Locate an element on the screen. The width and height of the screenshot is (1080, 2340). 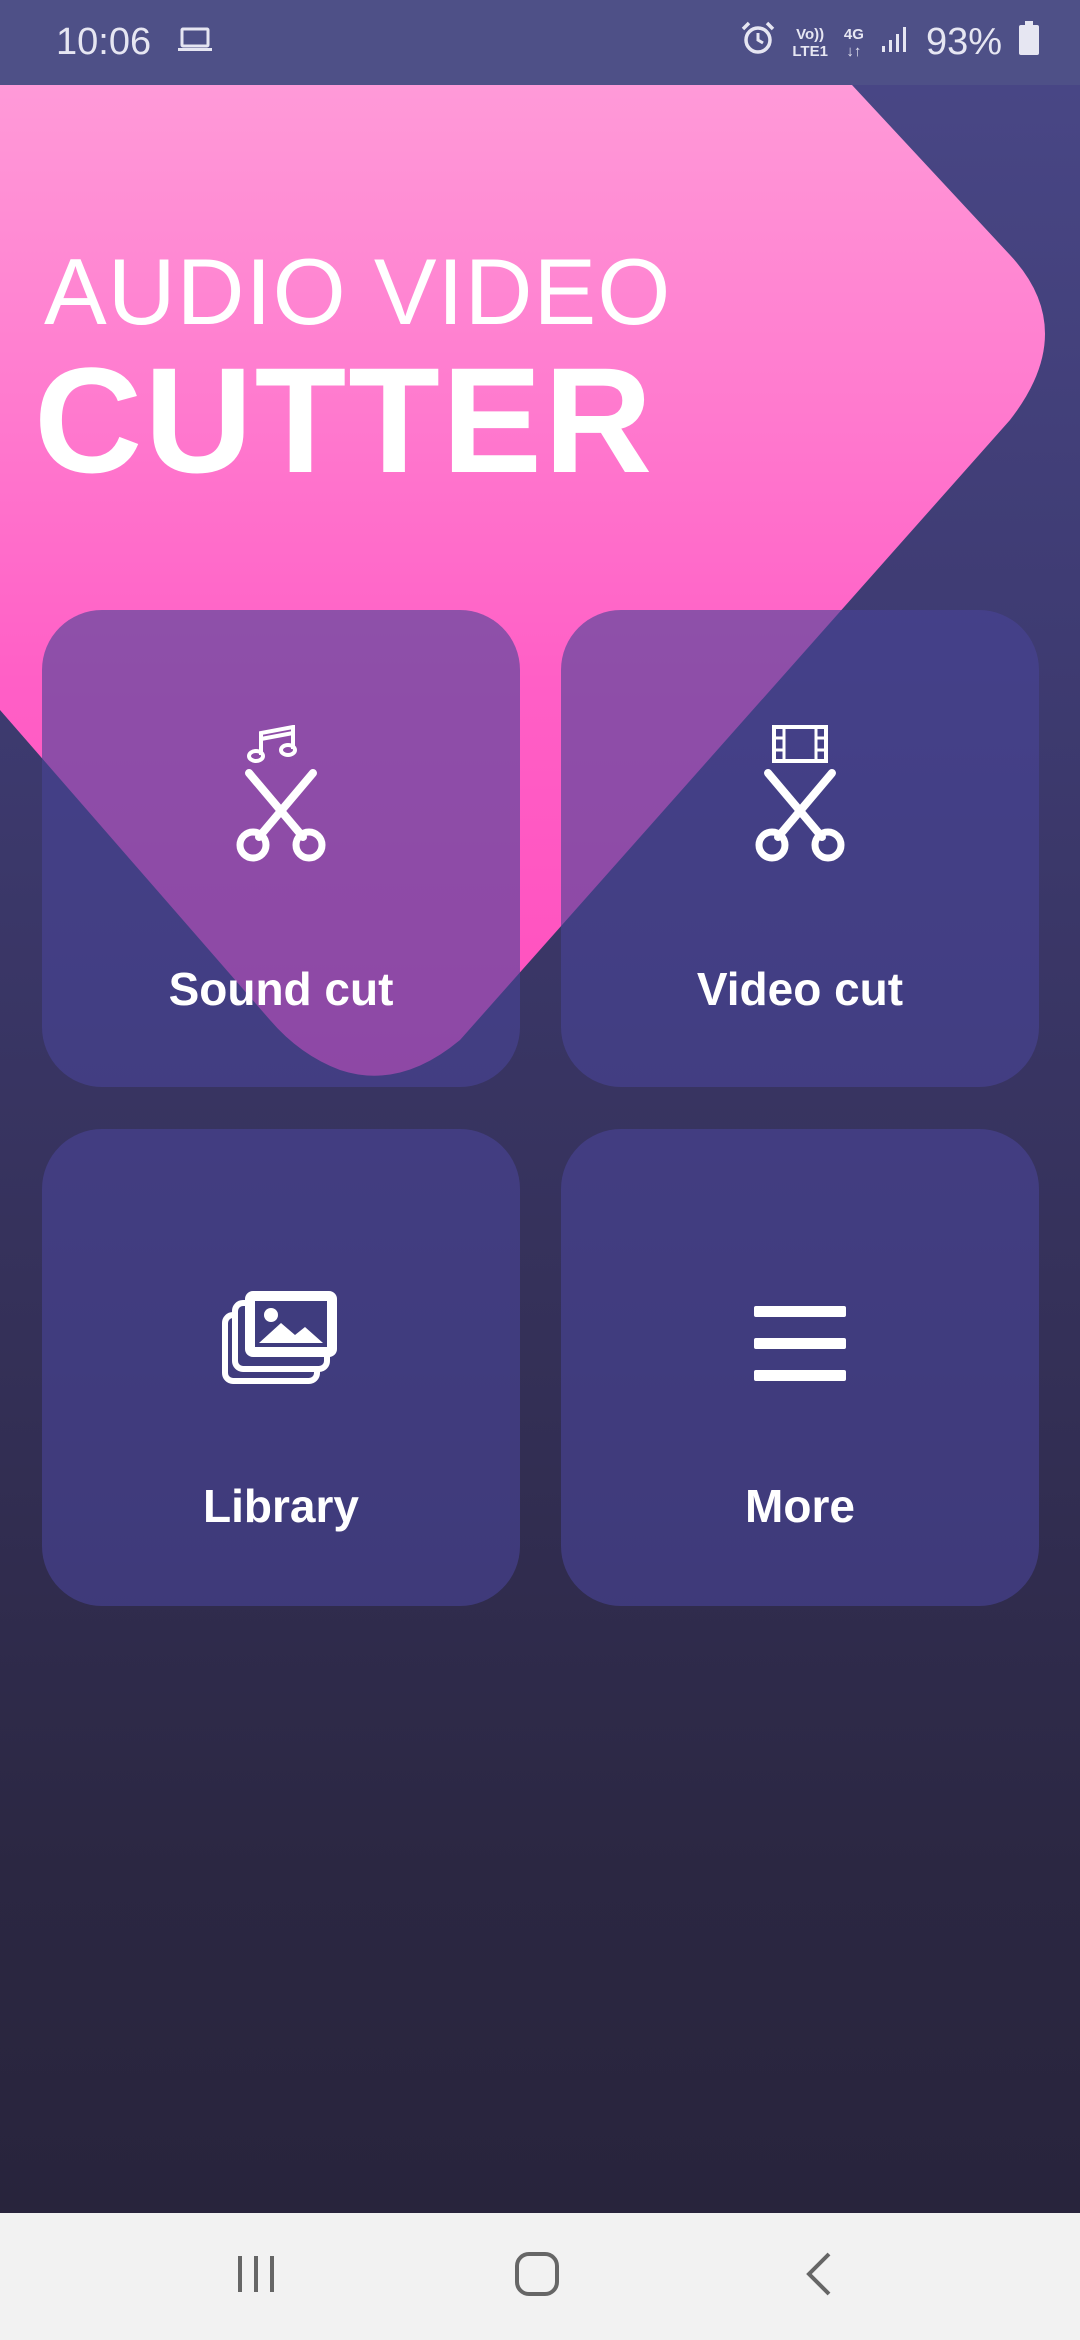
network-type-indicator: 4G ↓↑ is located at coordinates (853, 42).